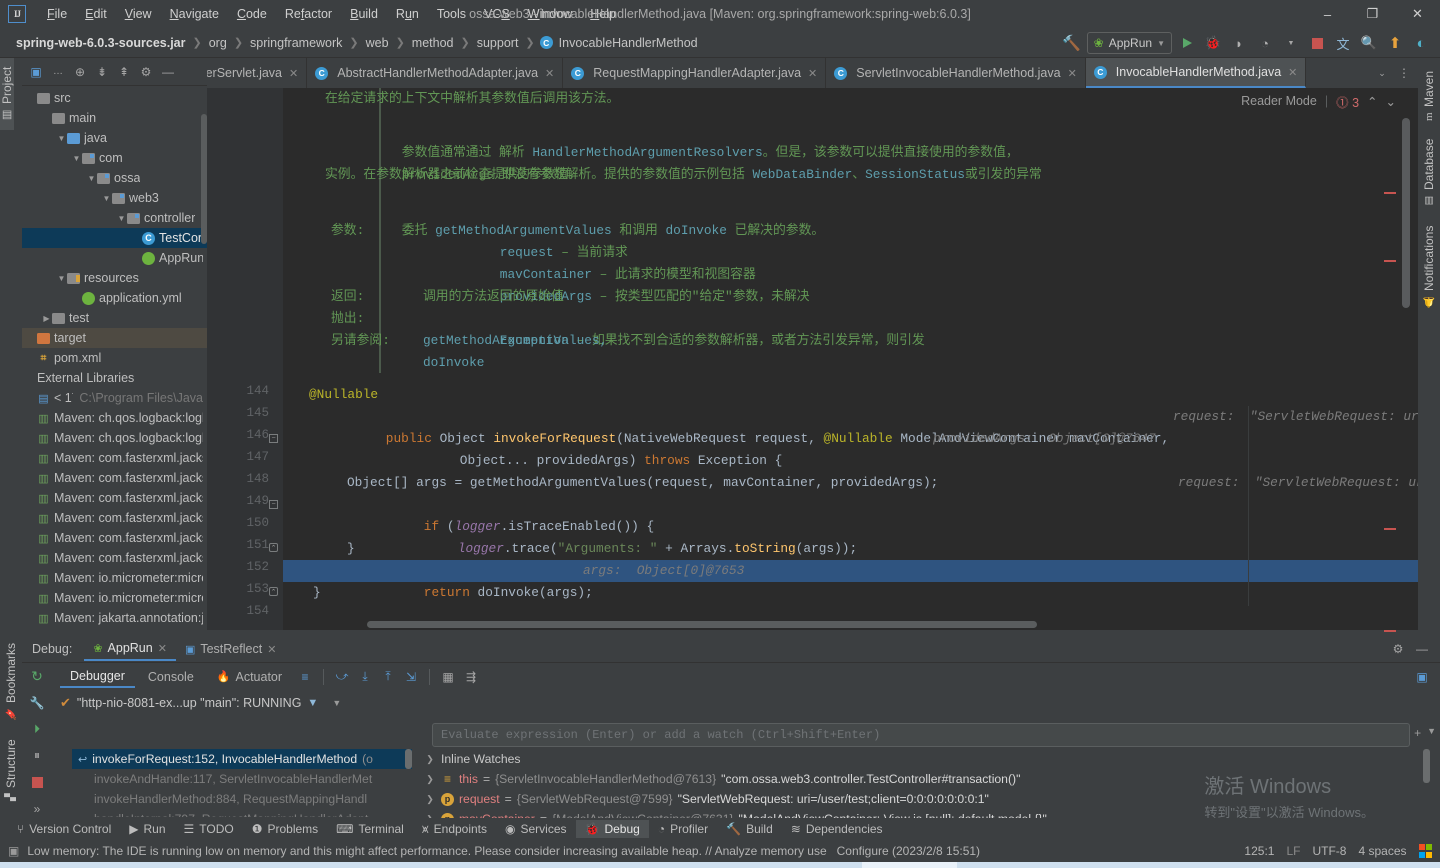 This screenshot has height=868, width=1440. Describe the element at coordinates (209, 829) in the screenshot. I see `toolwindow-todo: ☰ TODO` at that location.